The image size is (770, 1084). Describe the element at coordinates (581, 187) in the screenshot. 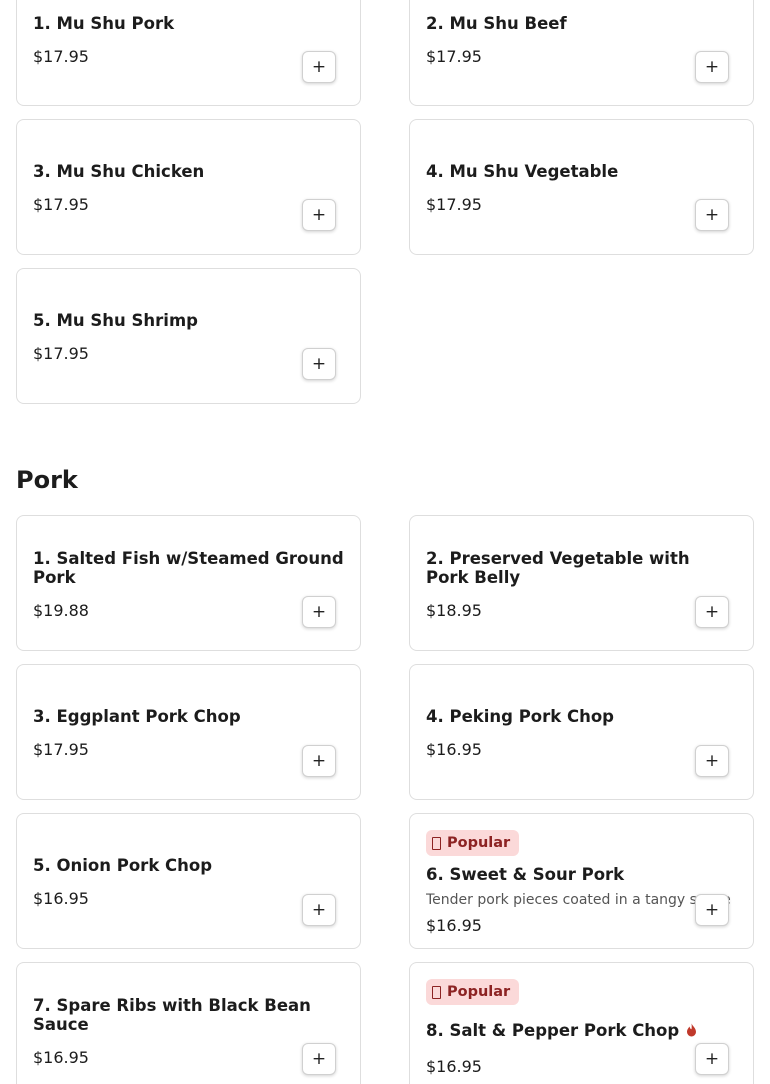

I see `menu-item-card: 4. Mu Shu Vegetable $17.95 +` at that location.